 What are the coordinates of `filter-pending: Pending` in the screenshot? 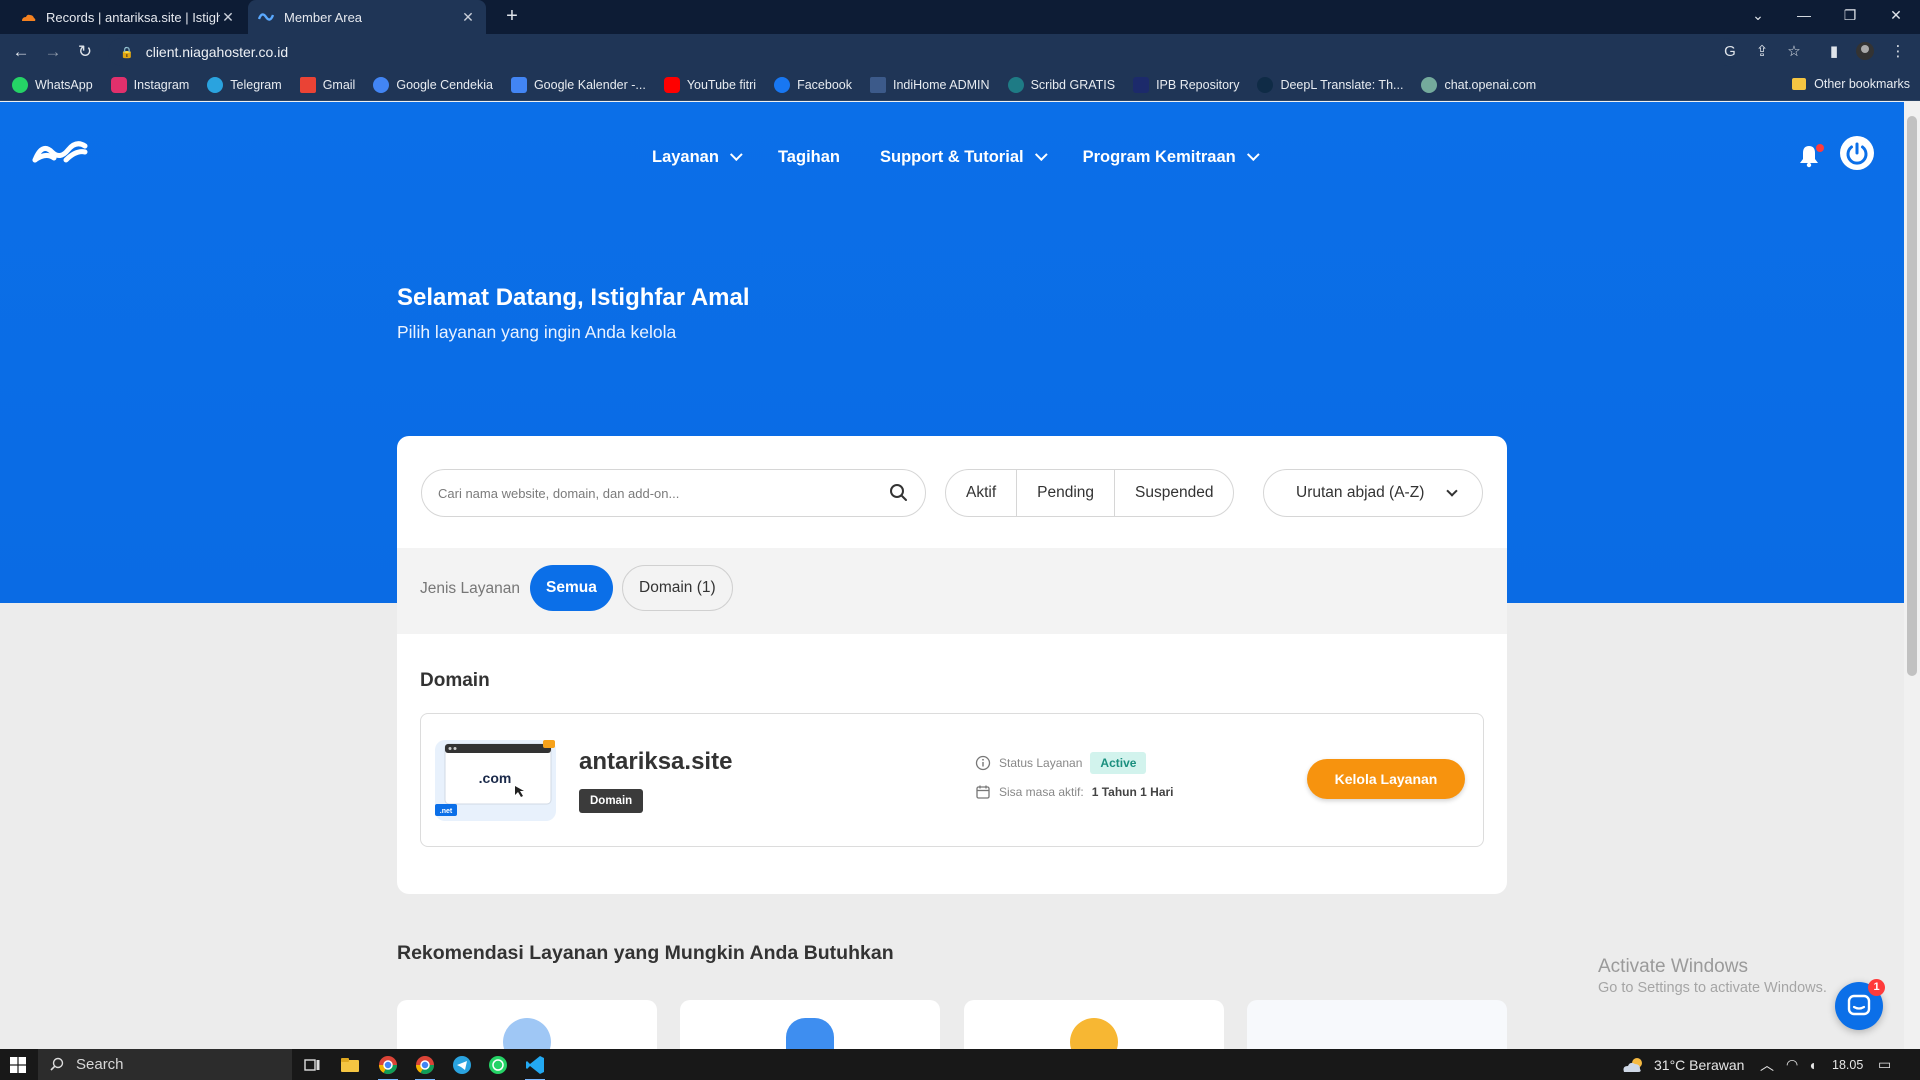 It's located at (1066, 493).